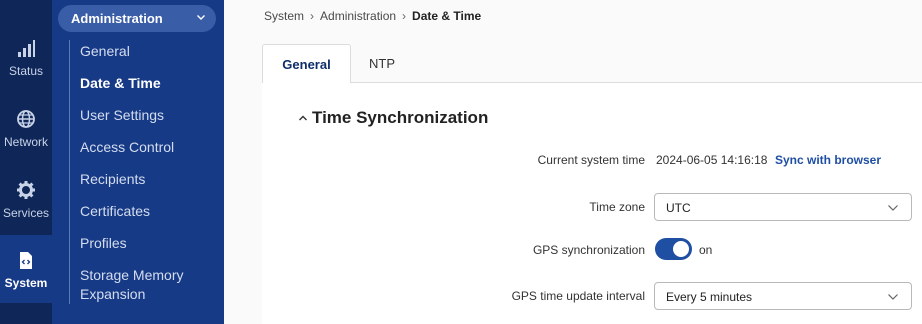  What do you see at coordinates (681, 249) in the screenshot?
I see `toggle-knob` at bounding box center [681, 249].